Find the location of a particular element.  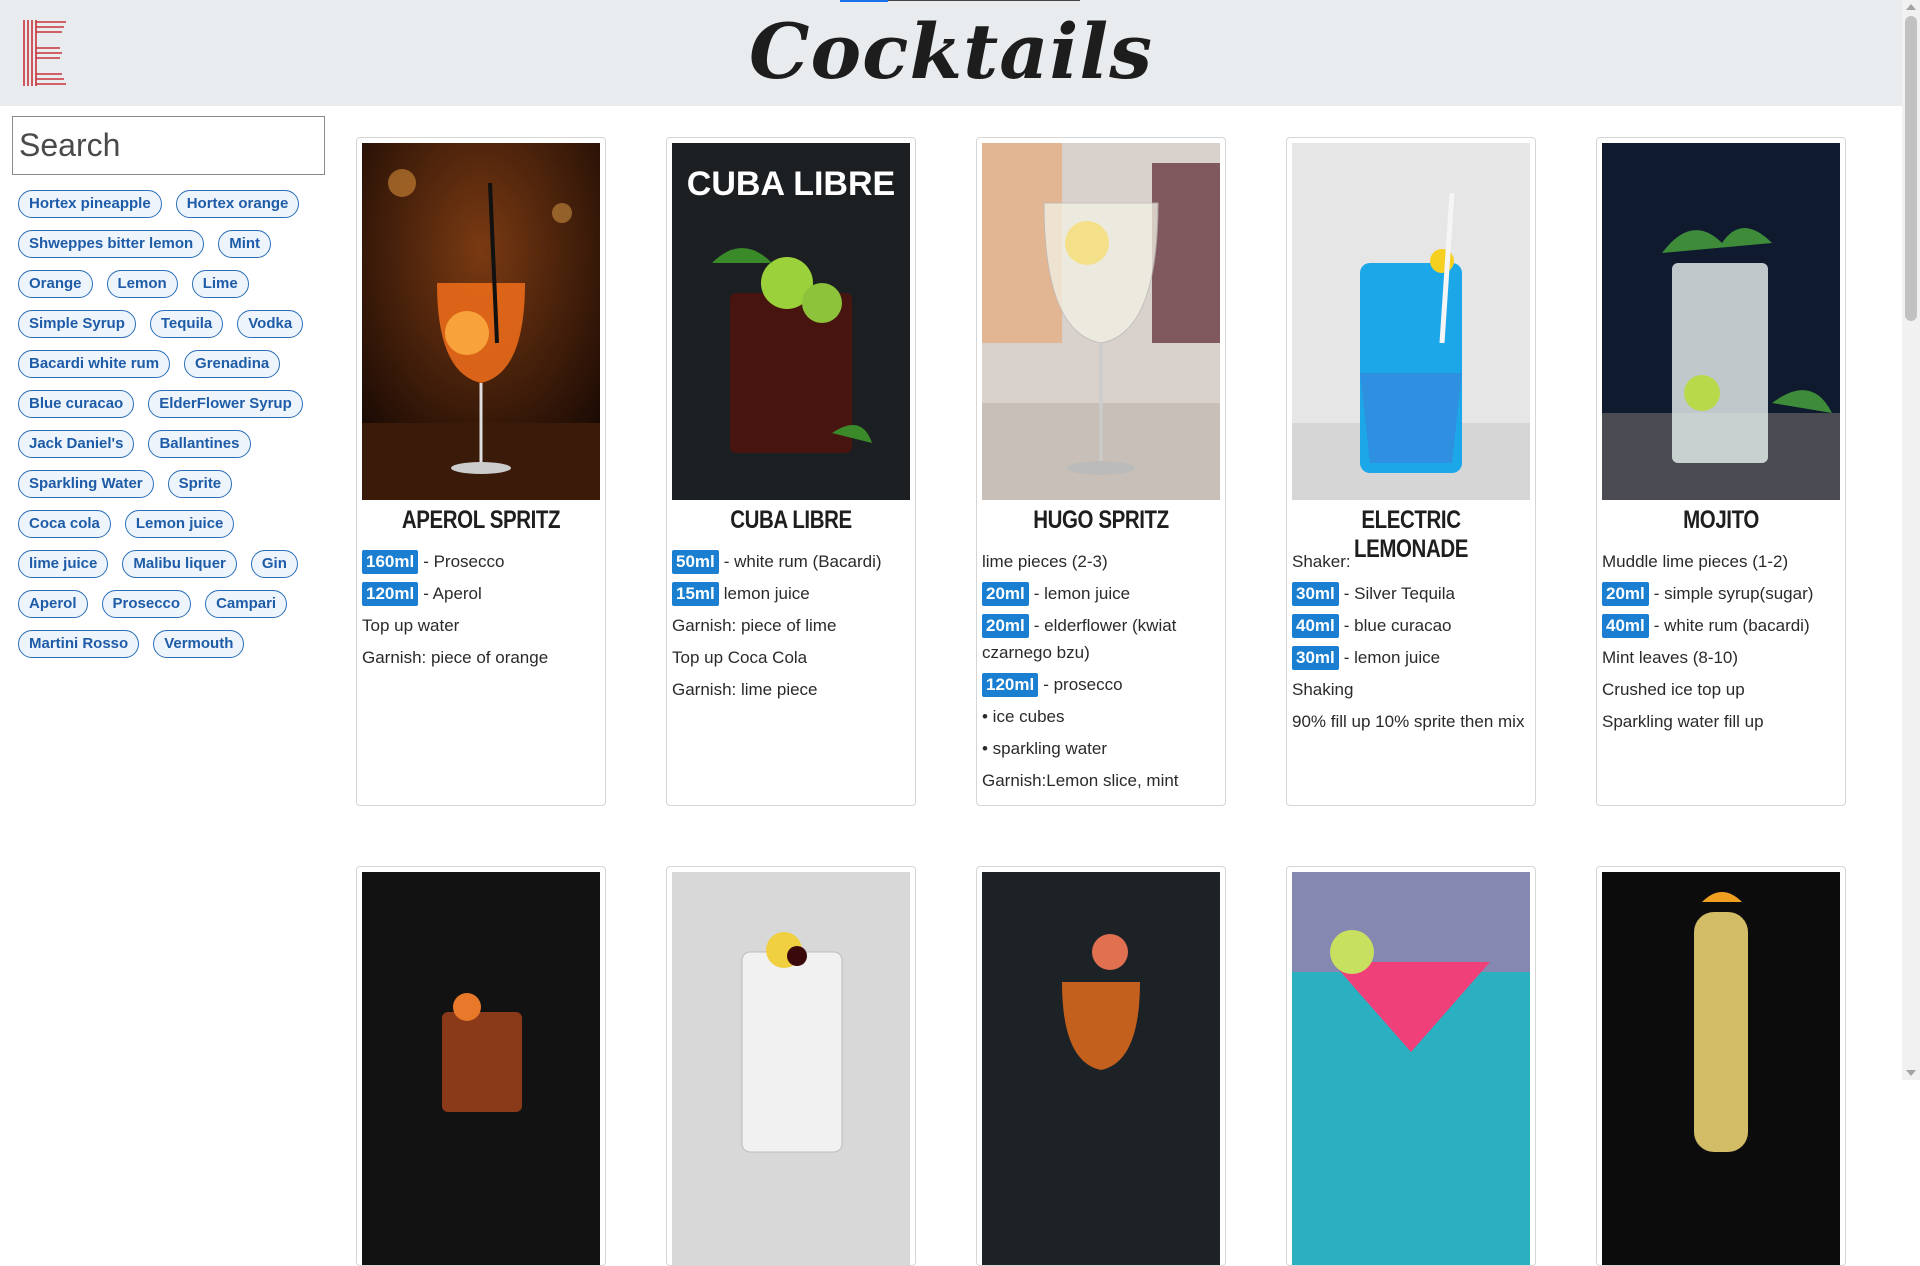

recipe-line: 90% fill up 10% sprite then mix is located at coordinates (1411, 721).